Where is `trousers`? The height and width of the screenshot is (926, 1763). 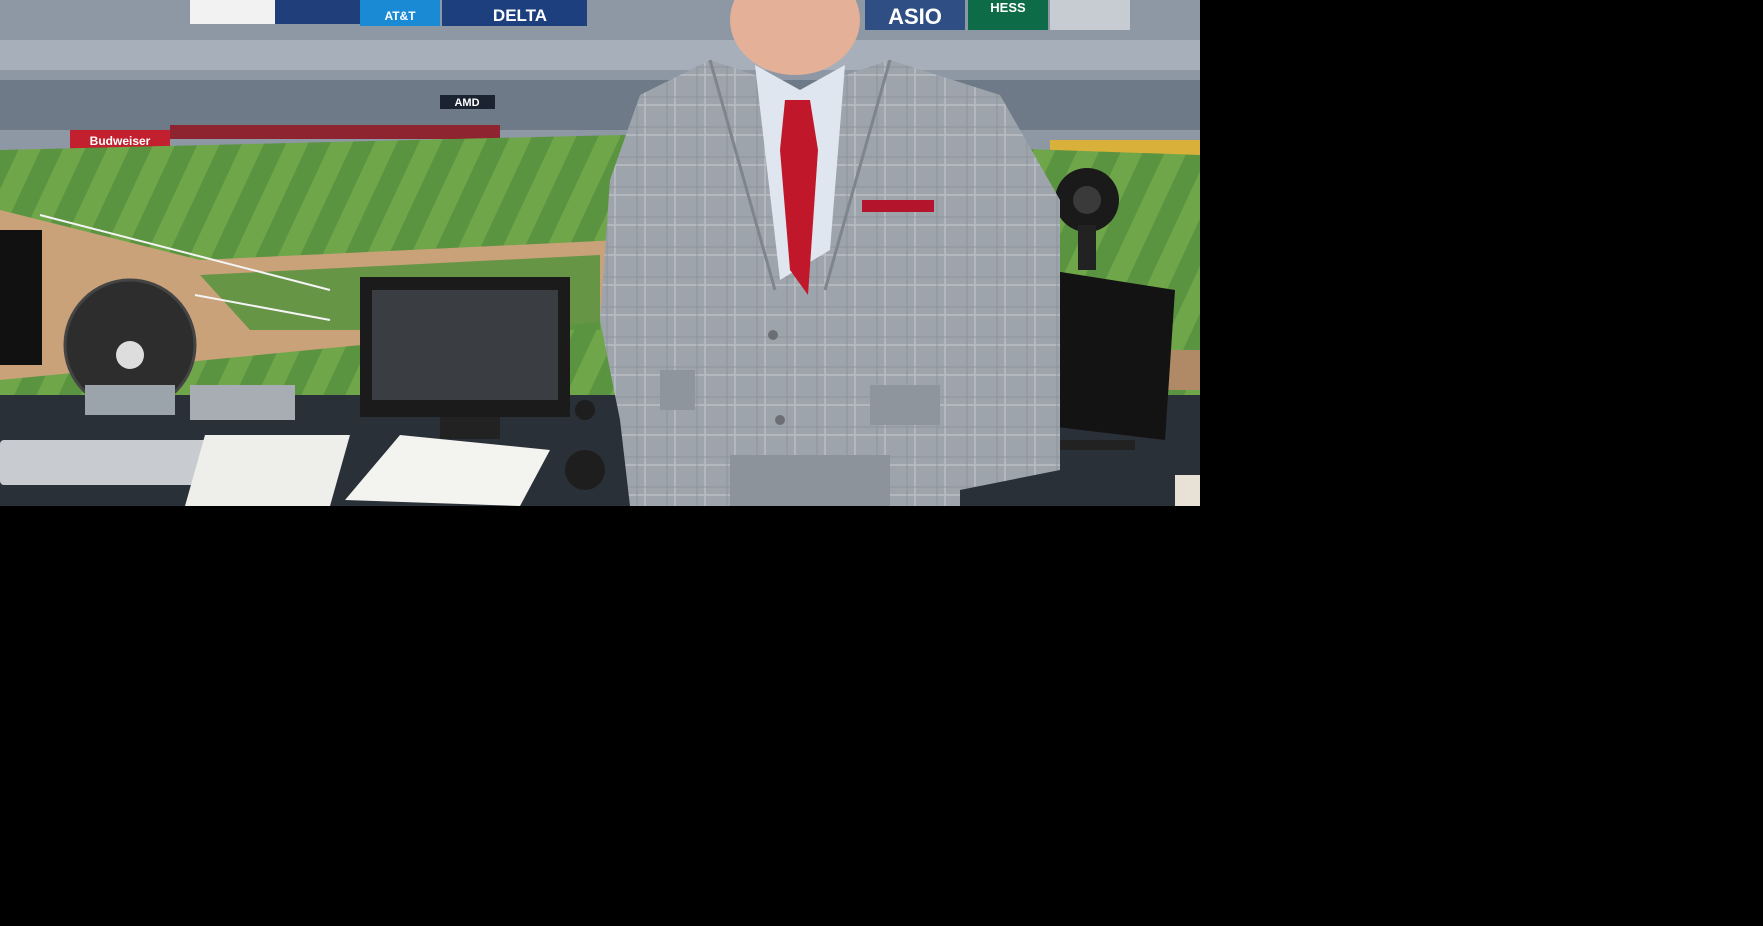 trousers is located at coordinates (810, 480).